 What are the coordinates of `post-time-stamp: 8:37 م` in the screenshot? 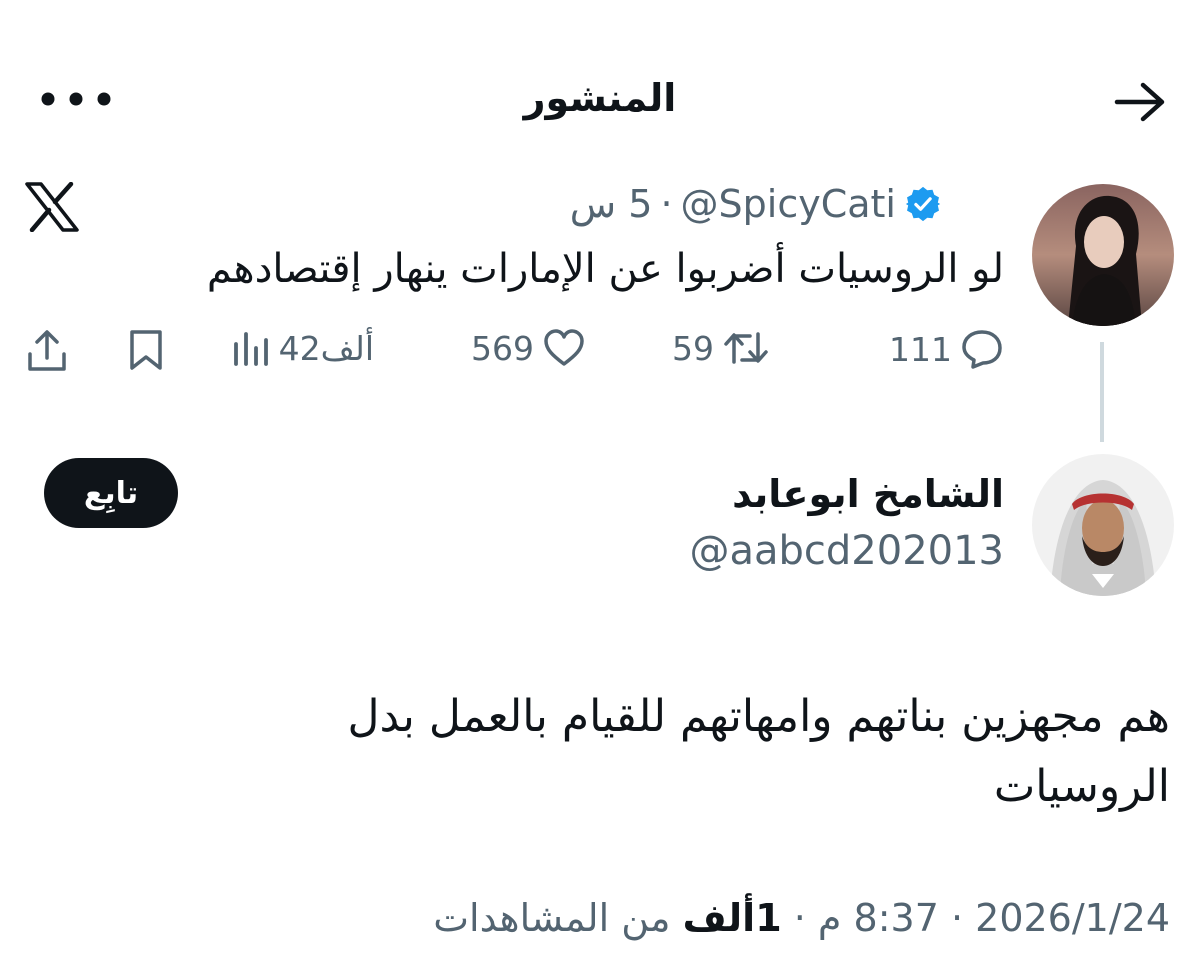 It's located at (878, 918).